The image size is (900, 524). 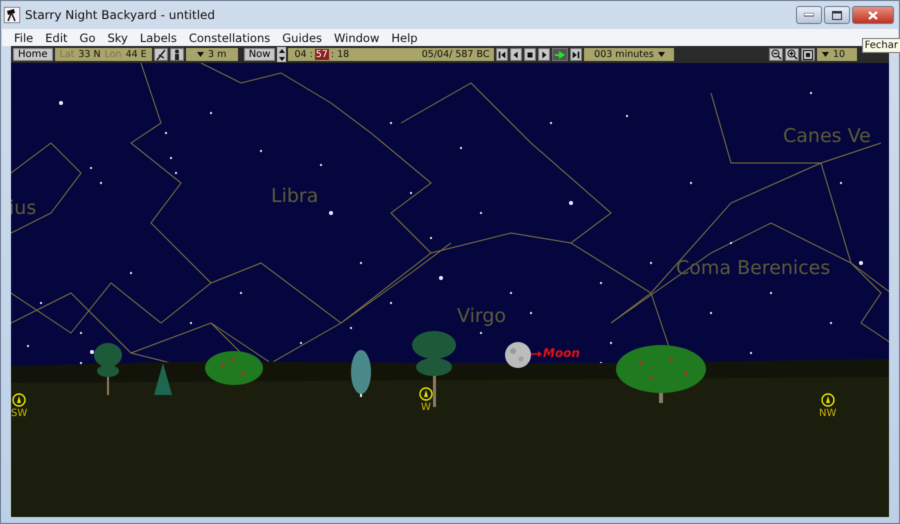 What do you see at coordinates (23, 208) in the screenshot?
I see `constellation-label: ius` at bounding box center [23, 208].